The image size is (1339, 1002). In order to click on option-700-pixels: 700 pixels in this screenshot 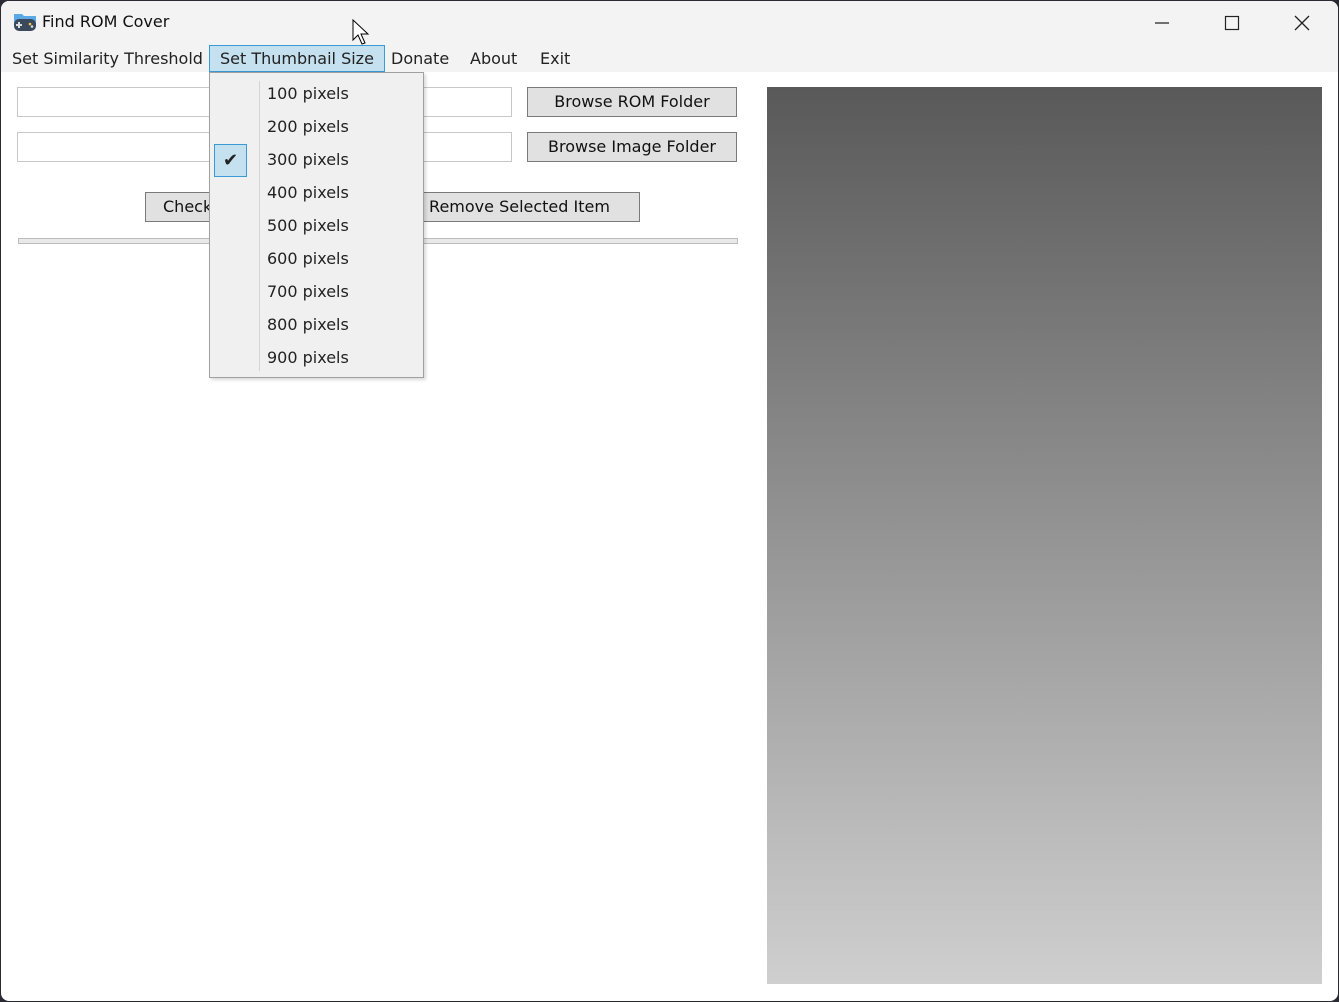, I will do `click(316, 292)`.